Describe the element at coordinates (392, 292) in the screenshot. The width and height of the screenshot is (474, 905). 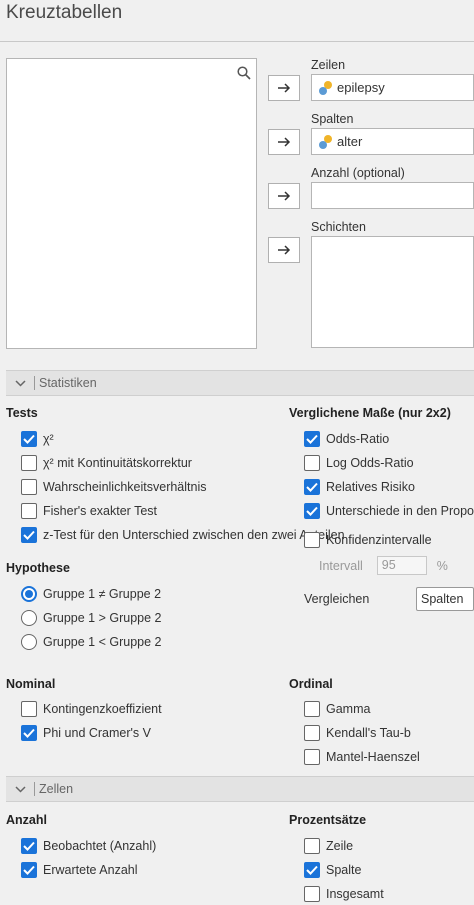
I see `schichten-field` at that location.